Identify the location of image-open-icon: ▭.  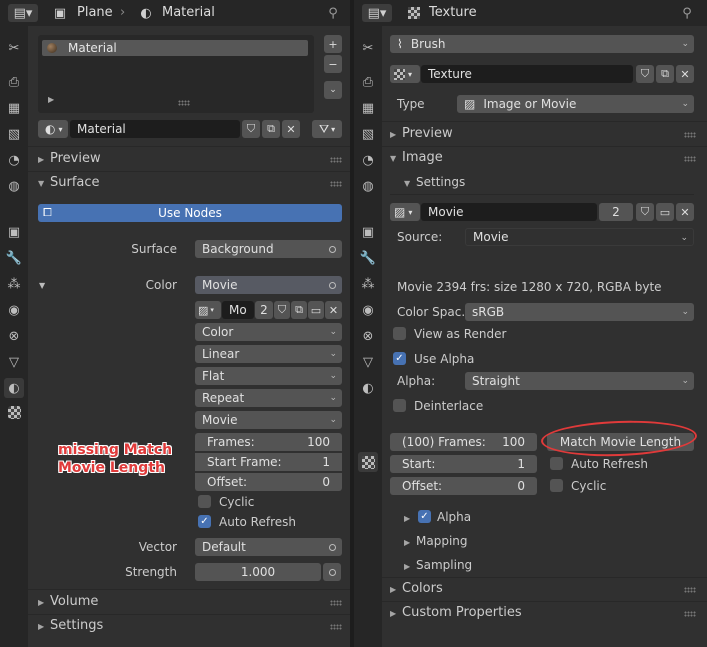
(665, 212).